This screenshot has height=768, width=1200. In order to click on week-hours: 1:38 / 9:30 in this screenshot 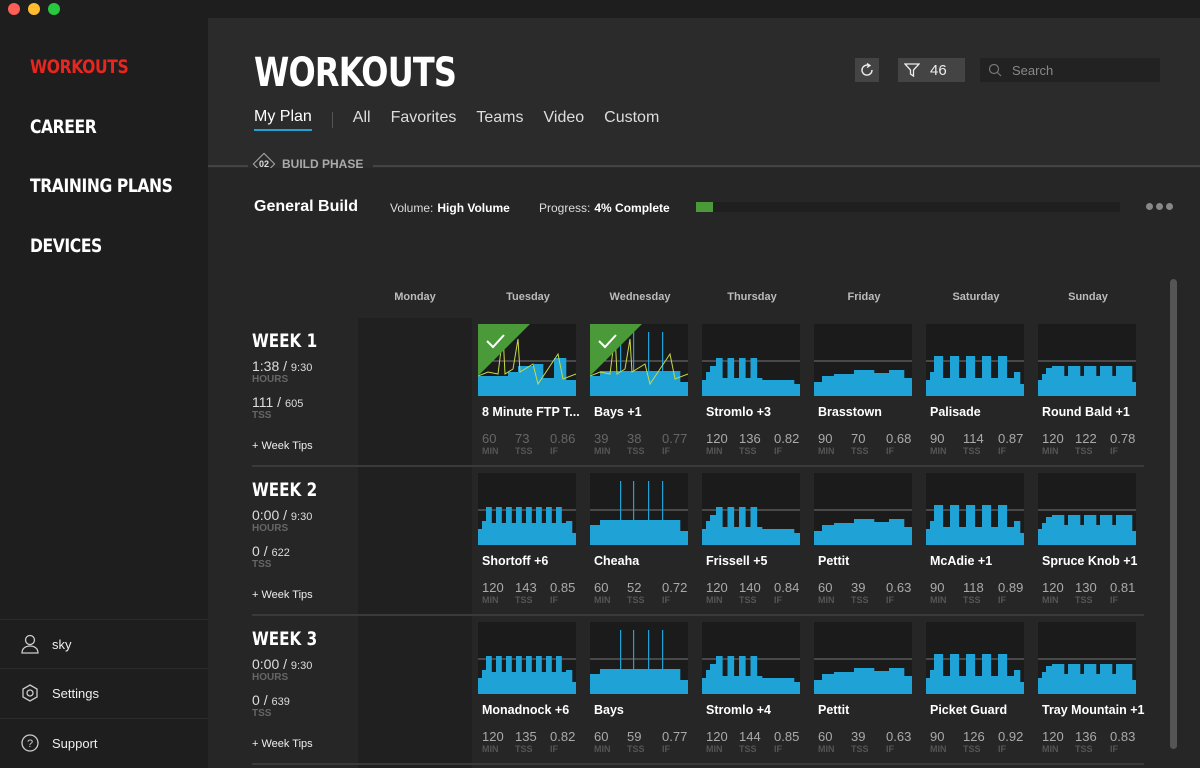, I will do `click(282, 366)`.